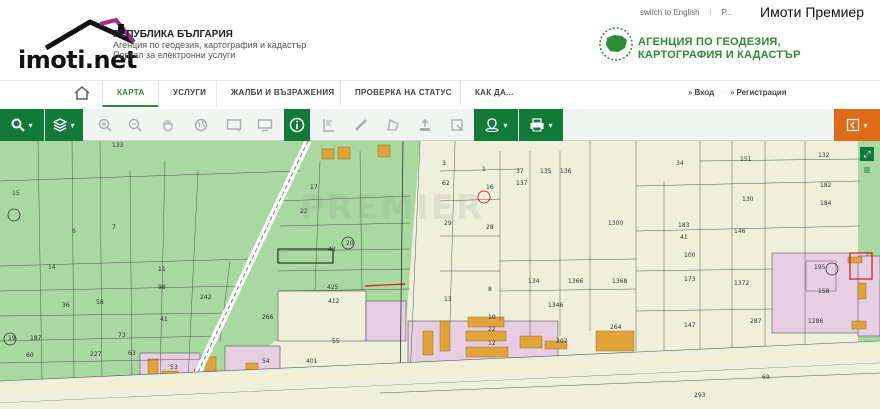 The width and height of the screenshot is (880, 409). I want to click on upload-button, so click(425, 125).